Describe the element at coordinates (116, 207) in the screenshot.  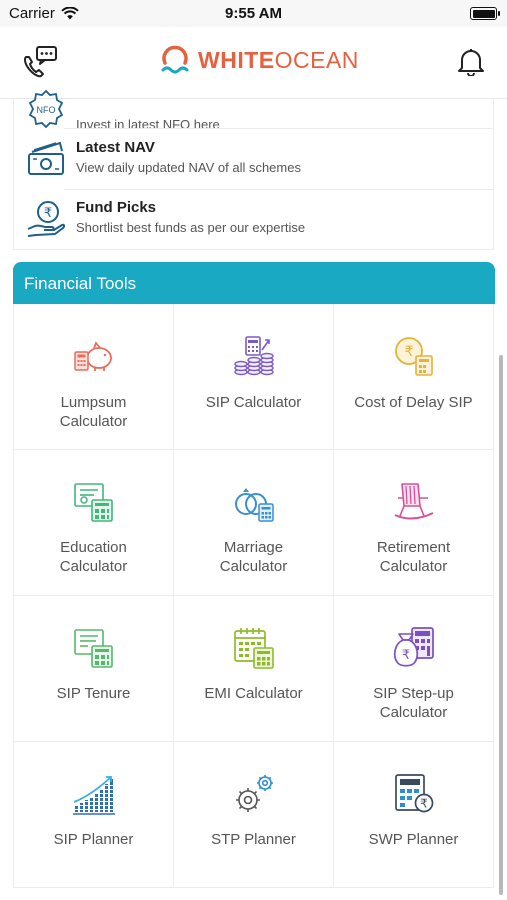
I see `list-item-title: Fund Picks` at that location.